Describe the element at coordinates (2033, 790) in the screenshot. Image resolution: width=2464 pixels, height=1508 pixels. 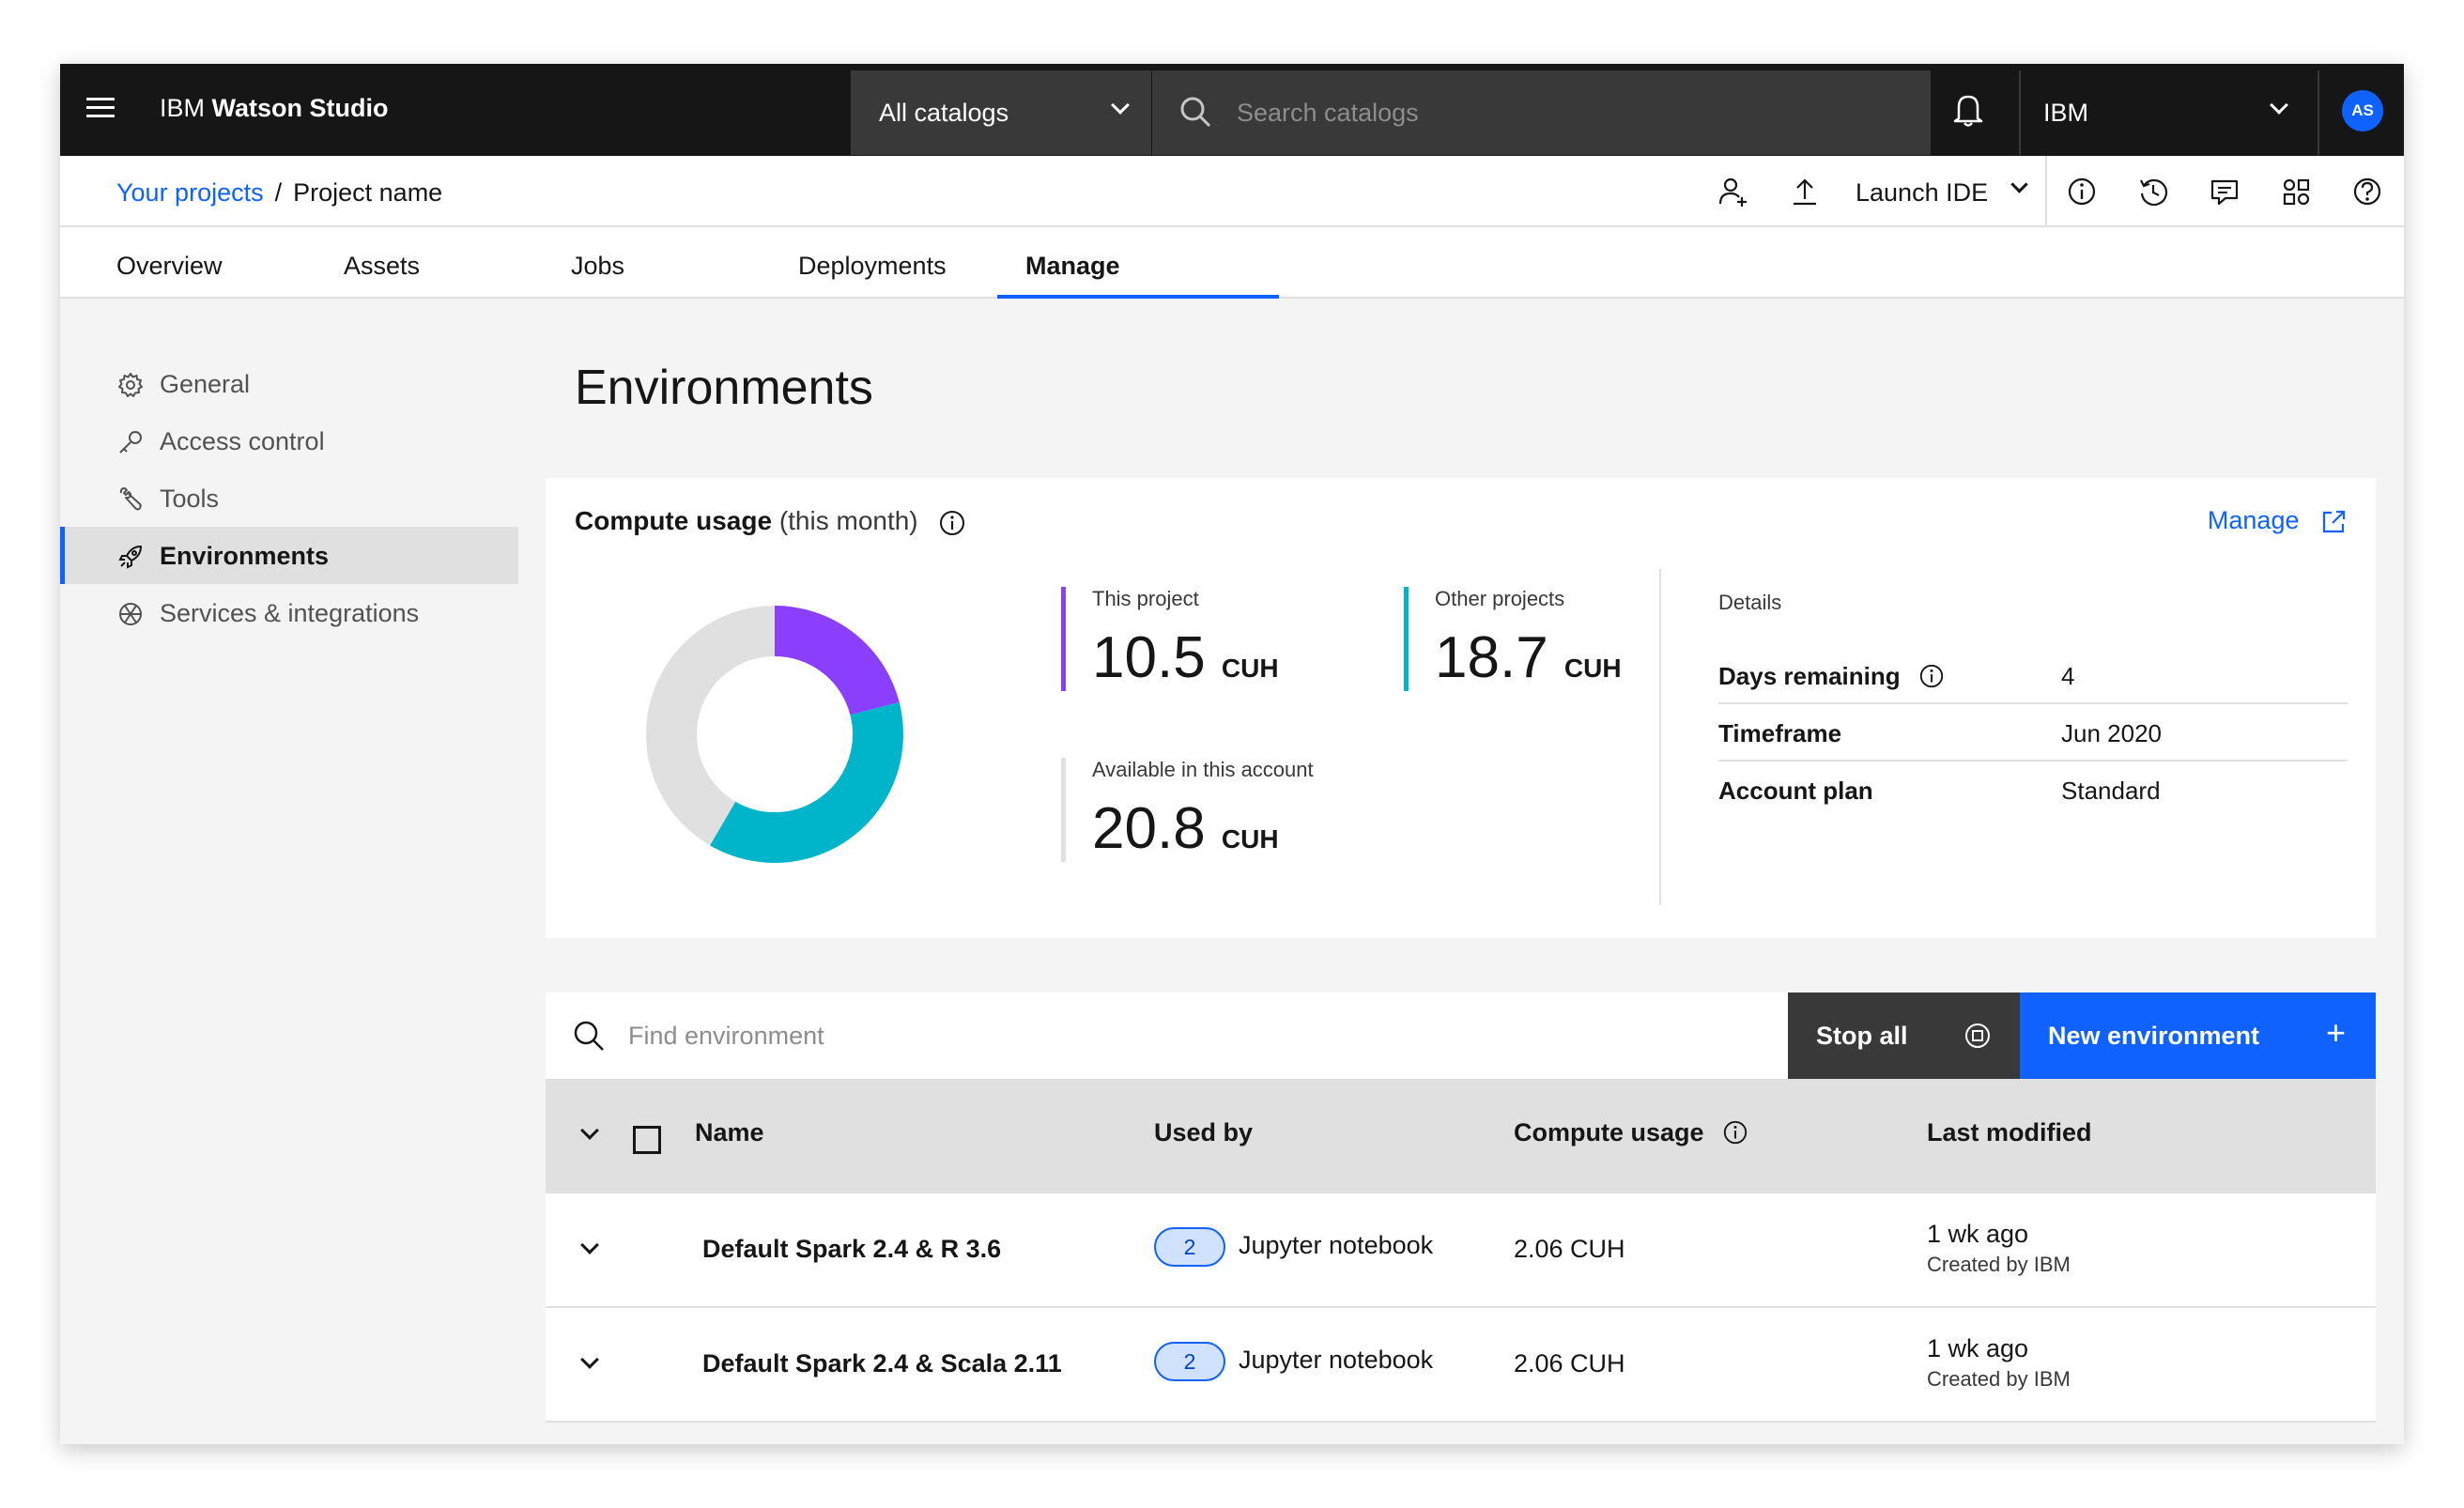
I see `detail-row-account-plan: Account plan Standard` at that location.